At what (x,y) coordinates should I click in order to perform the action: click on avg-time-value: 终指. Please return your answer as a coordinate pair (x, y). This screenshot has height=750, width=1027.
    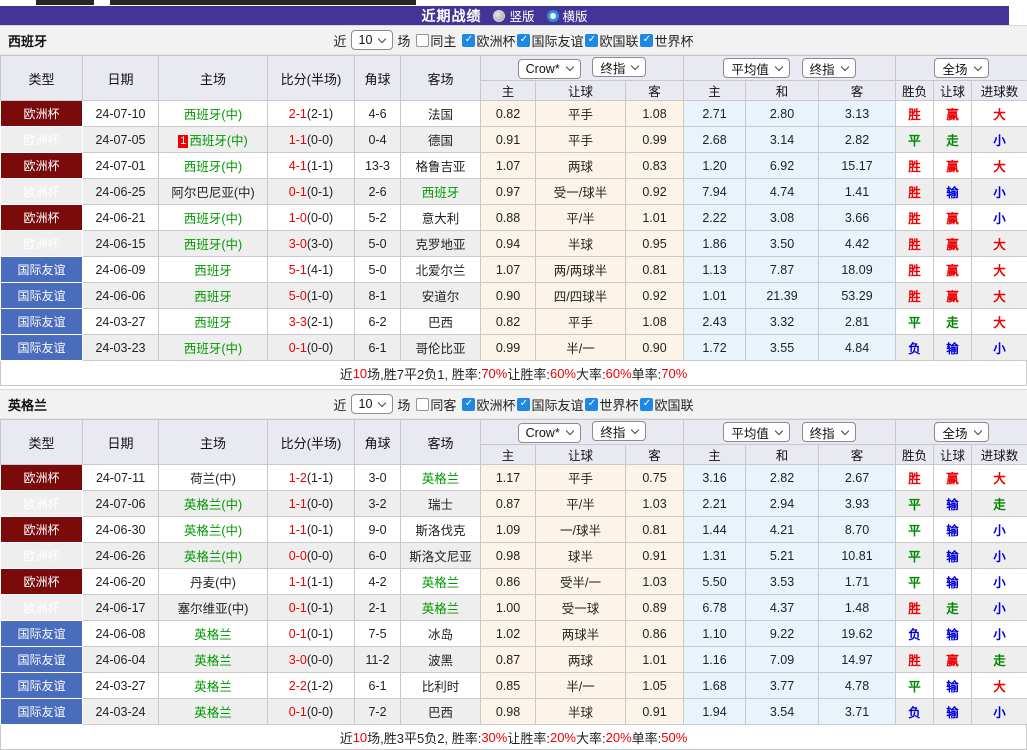
    Looking at the image, I should click on (822, 432).